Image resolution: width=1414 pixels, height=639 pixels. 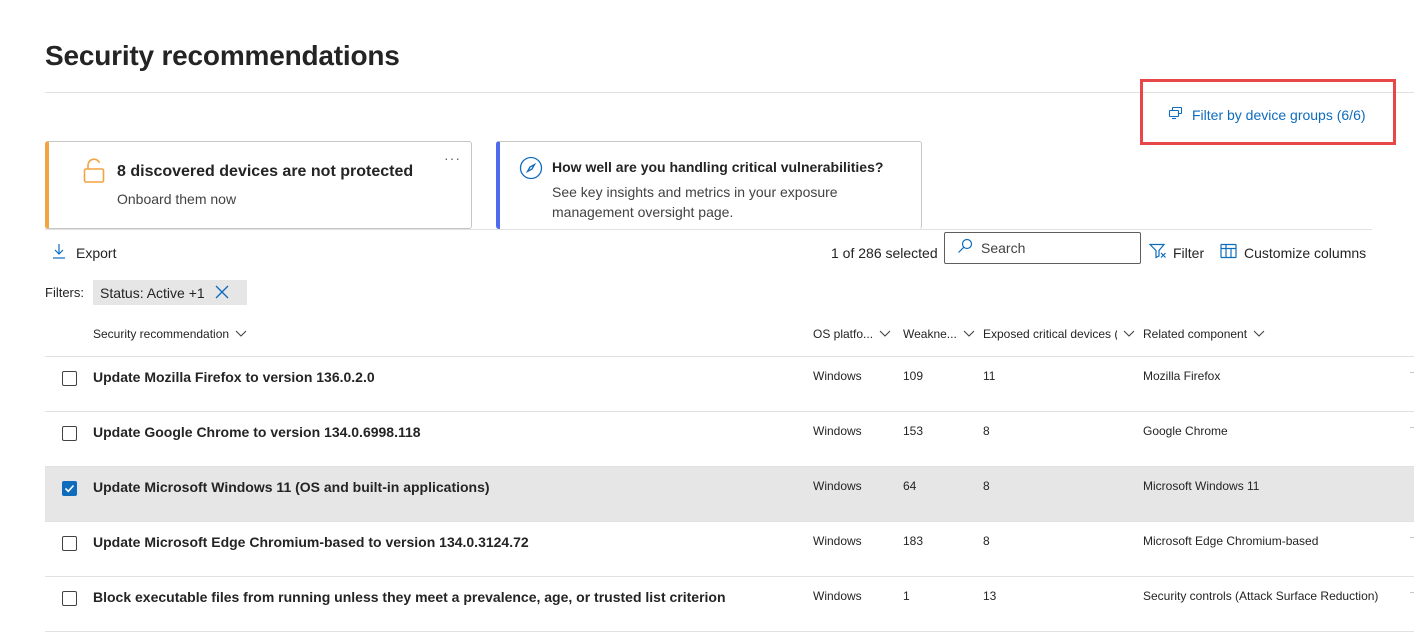 I want to click on toolbar-divider, so click(x=708, y=229).